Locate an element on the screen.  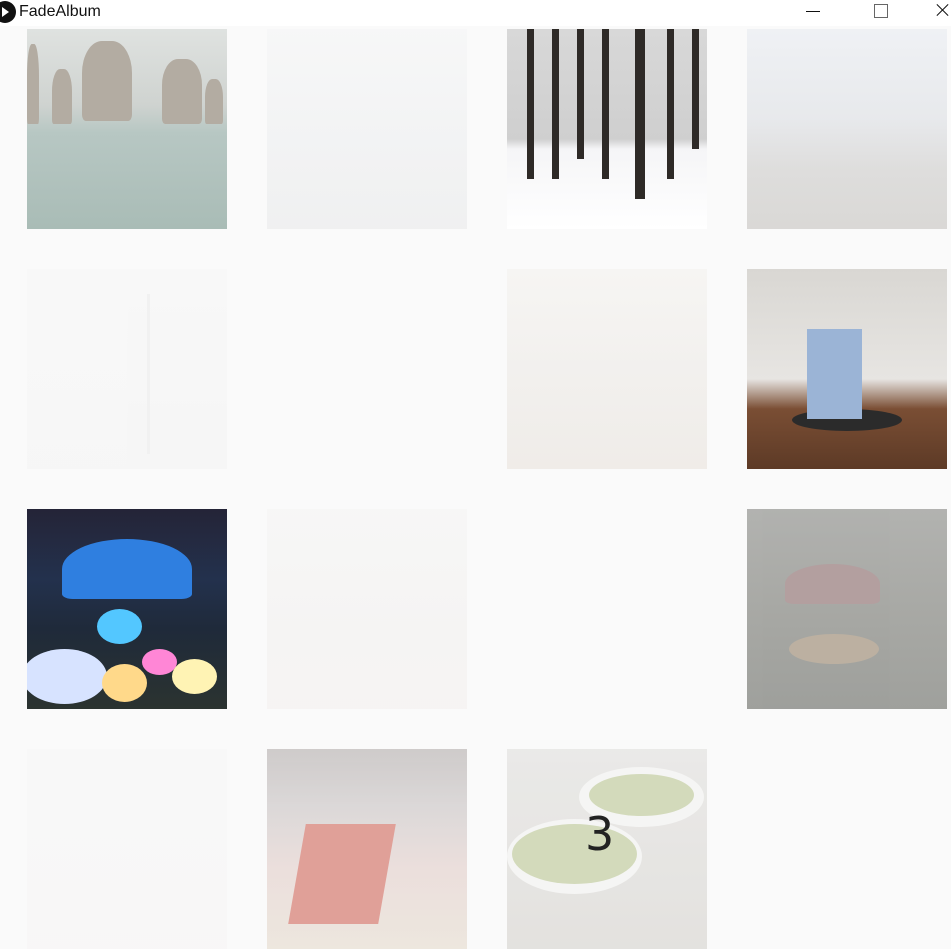
photo-campus-autumn is located at coordinates (607, 369).